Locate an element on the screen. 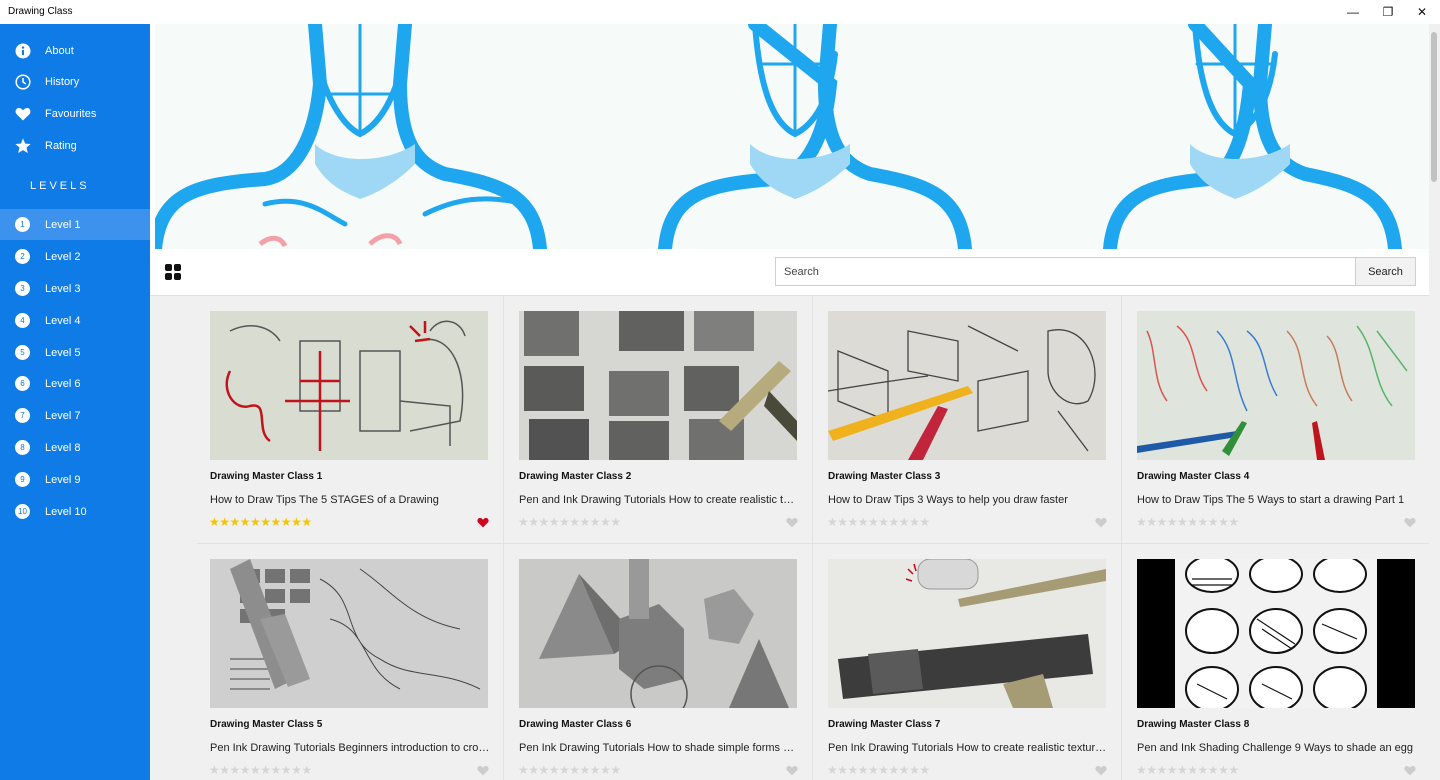  nav-about: About is located at coordinates (75, 51).